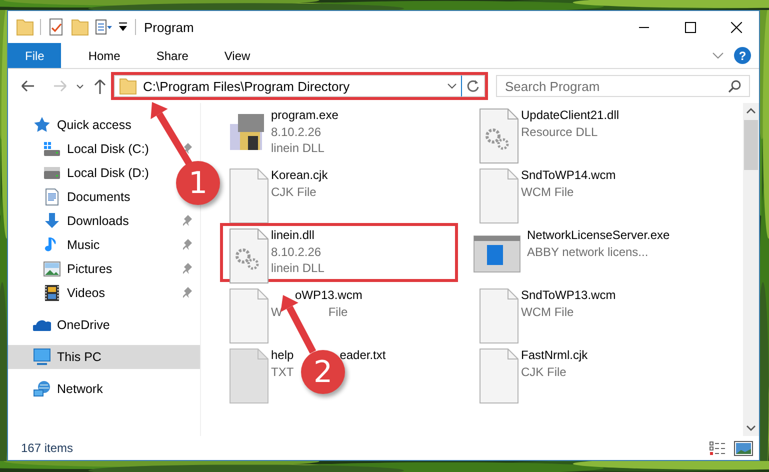  Describe the element at coordinates (58, 293) in the screenshot. I see `nav-item: Videos` at that location.